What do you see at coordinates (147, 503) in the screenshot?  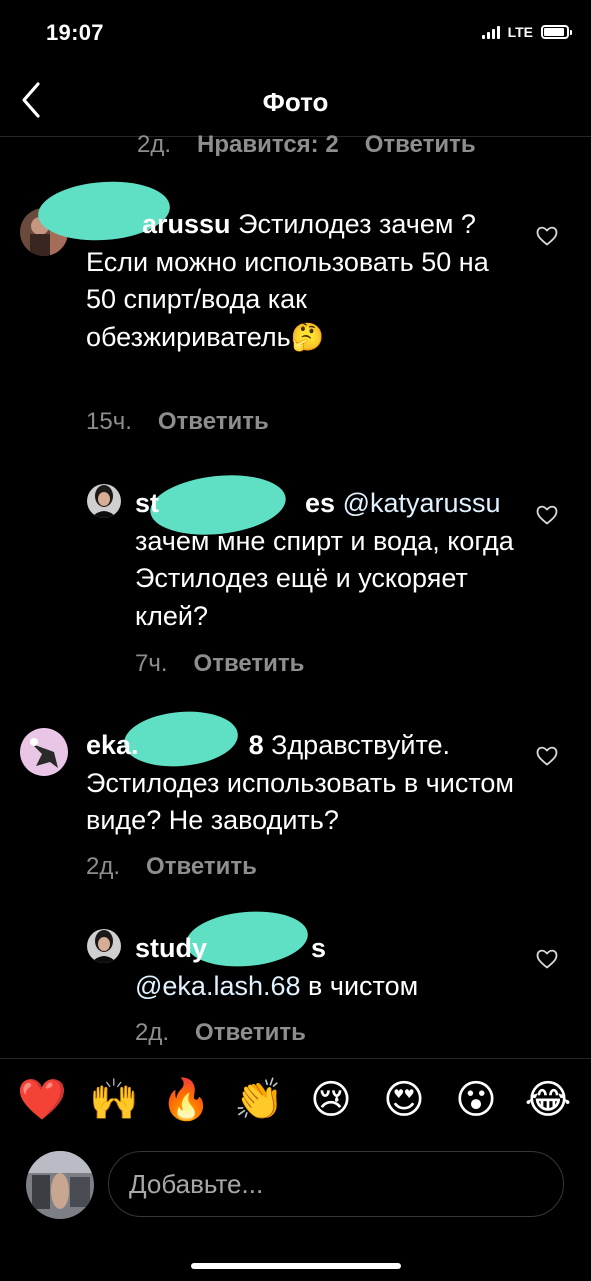 I see `comment-username: st` at bounding box center [147, 503].